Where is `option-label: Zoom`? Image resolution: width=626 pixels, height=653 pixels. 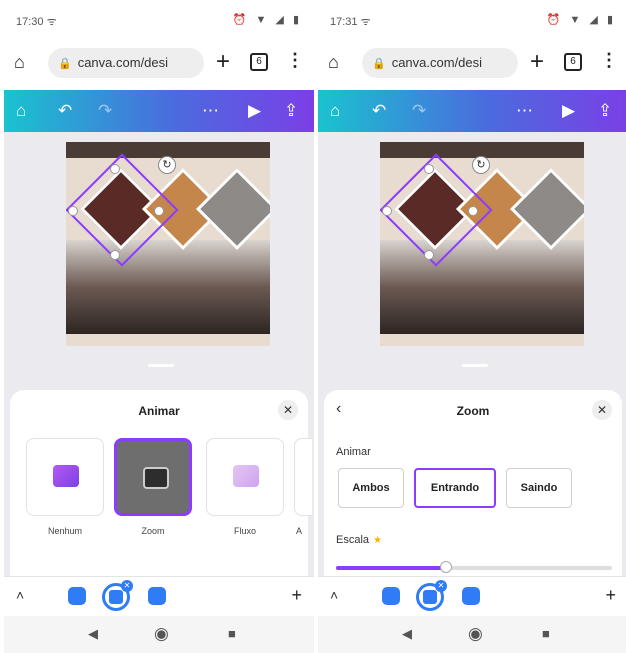 option-label: Zoom is located at coordinates (153, 531).